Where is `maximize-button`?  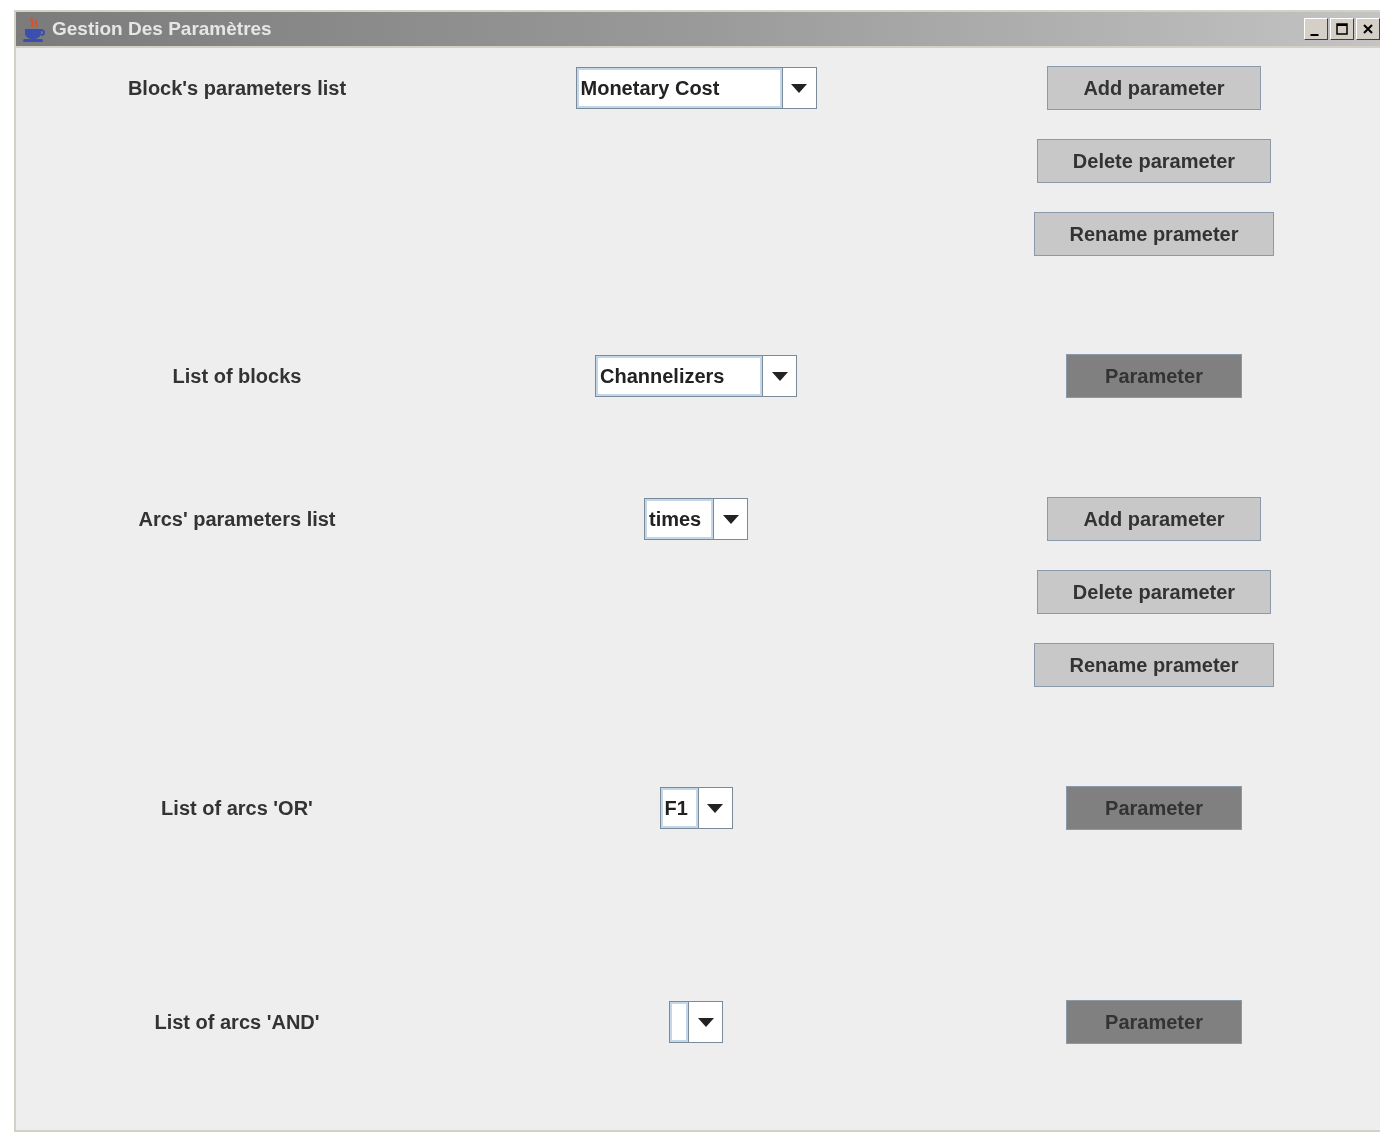
maximize-button is located at coordinates (1342, 29).